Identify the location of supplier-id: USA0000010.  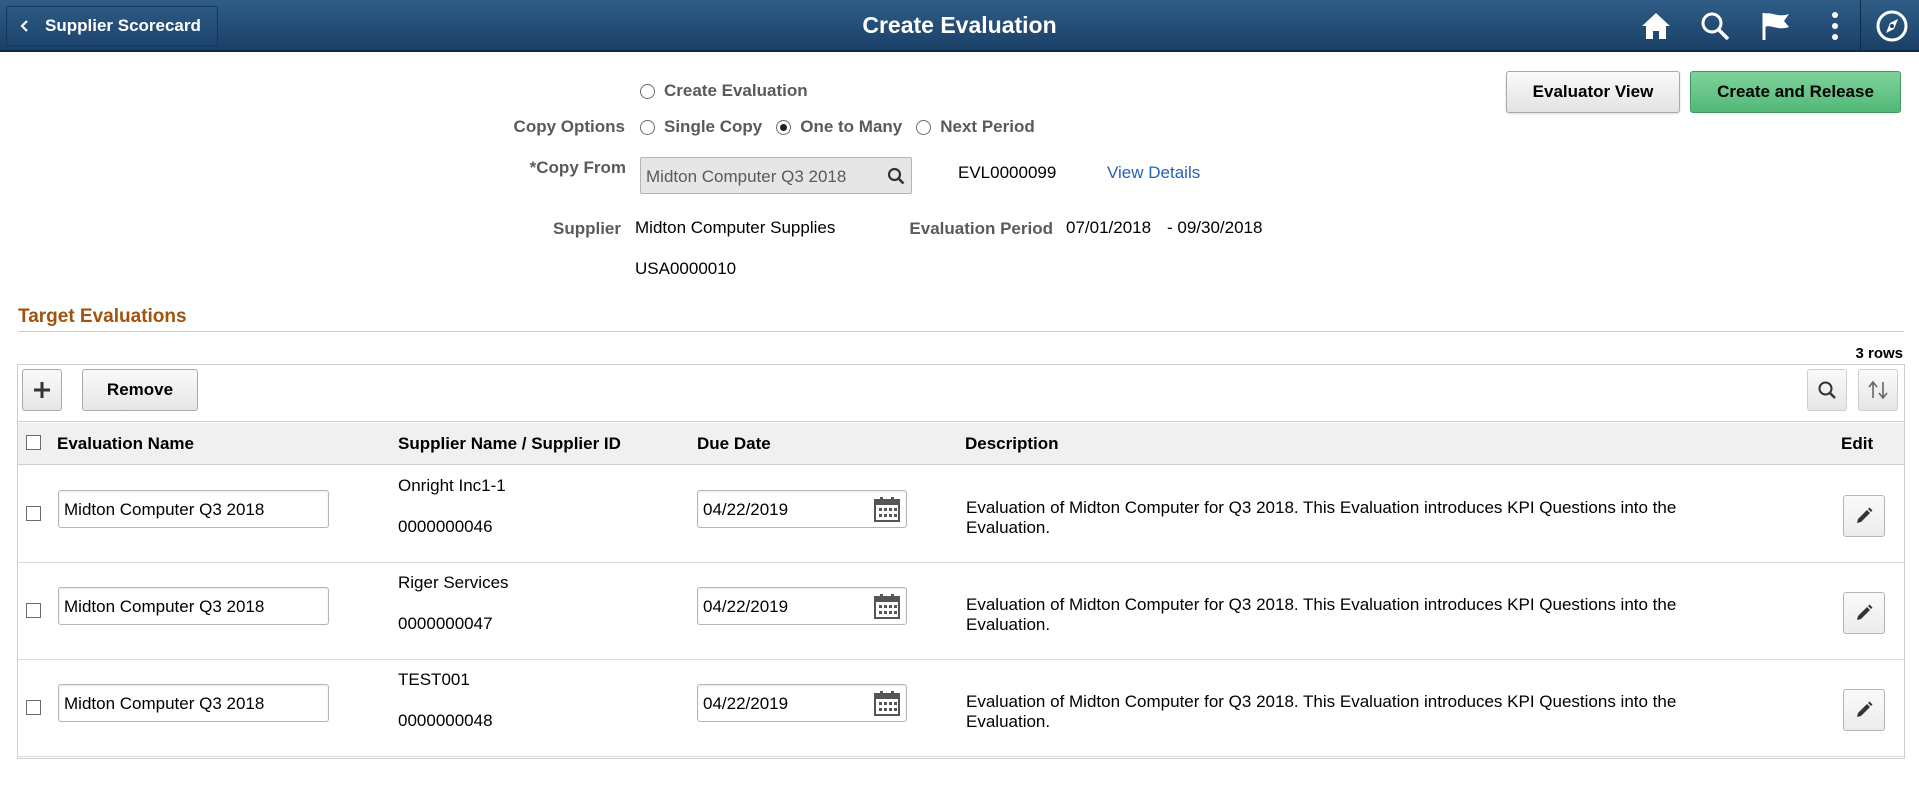
(686, 268).